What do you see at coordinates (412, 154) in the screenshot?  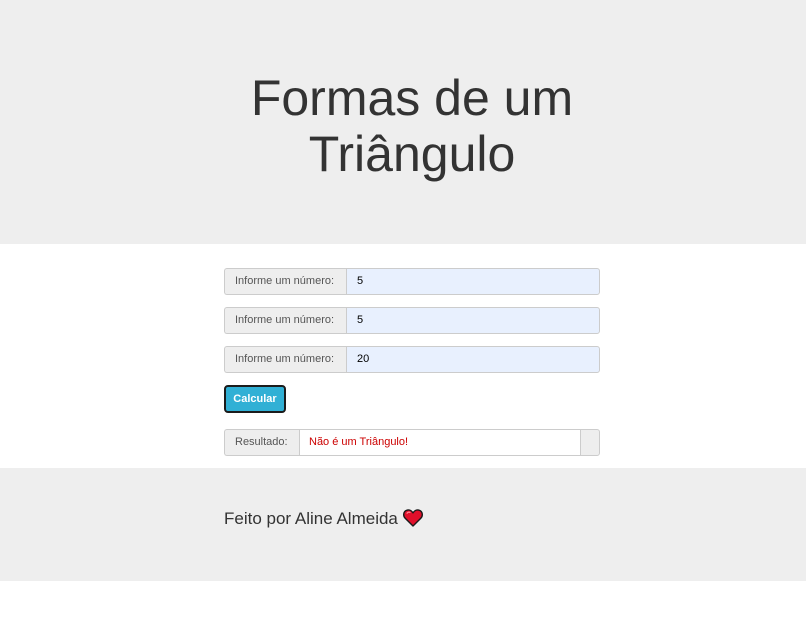 I see `page-title-line2: Triângulo` at bounding box center [412, 154].